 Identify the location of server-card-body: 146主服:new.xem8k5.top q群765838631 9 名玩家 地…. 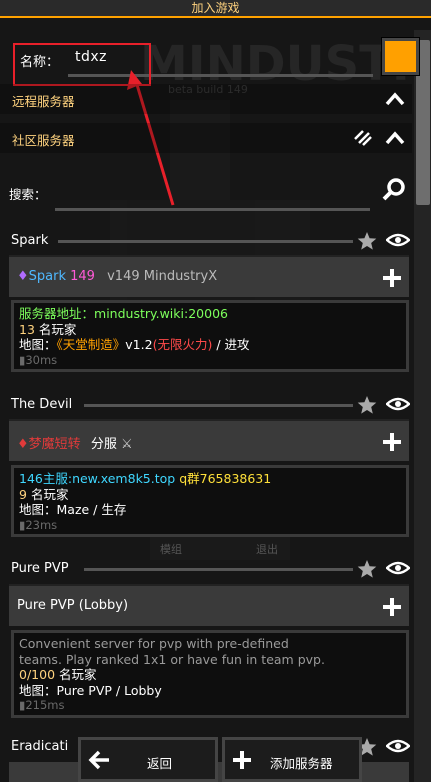
(210, 501).